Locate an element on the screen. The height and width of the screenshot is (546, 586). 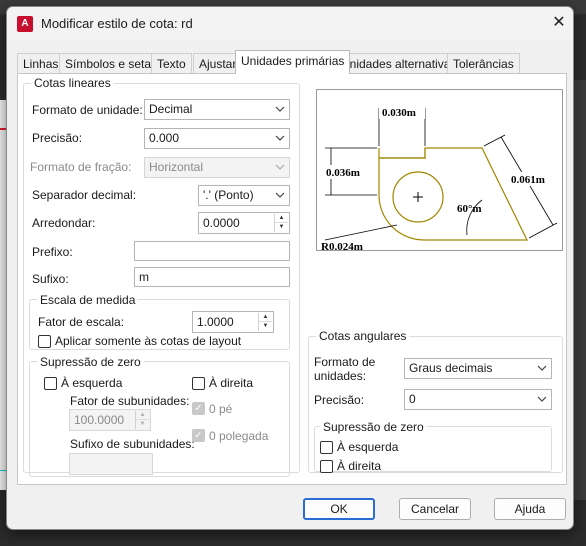
angular-units-format-label: Formato de unidades: is located at coordinates (345, 369).